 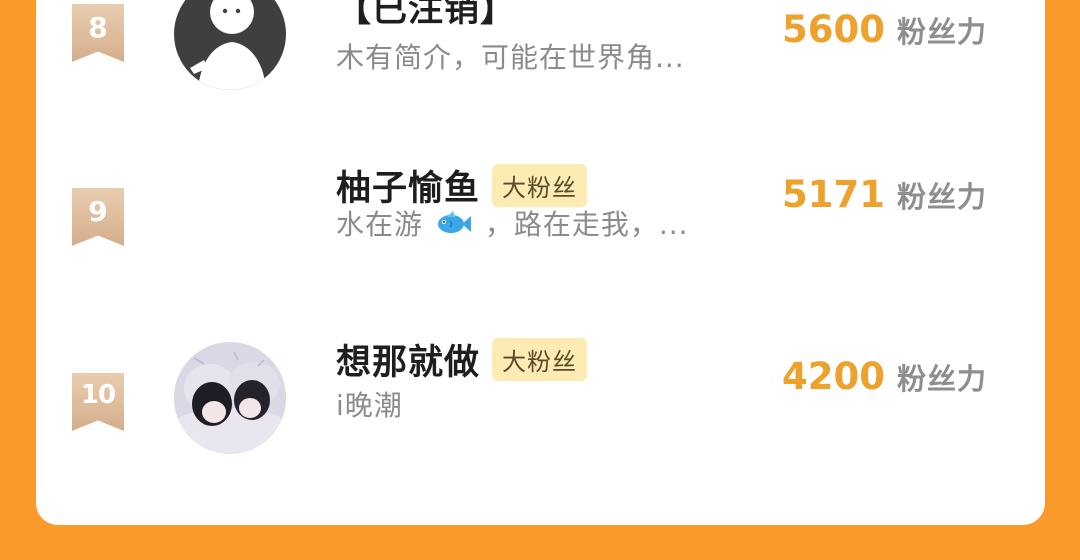 I want to click on user-photo-image, so click(x=230, y=398).